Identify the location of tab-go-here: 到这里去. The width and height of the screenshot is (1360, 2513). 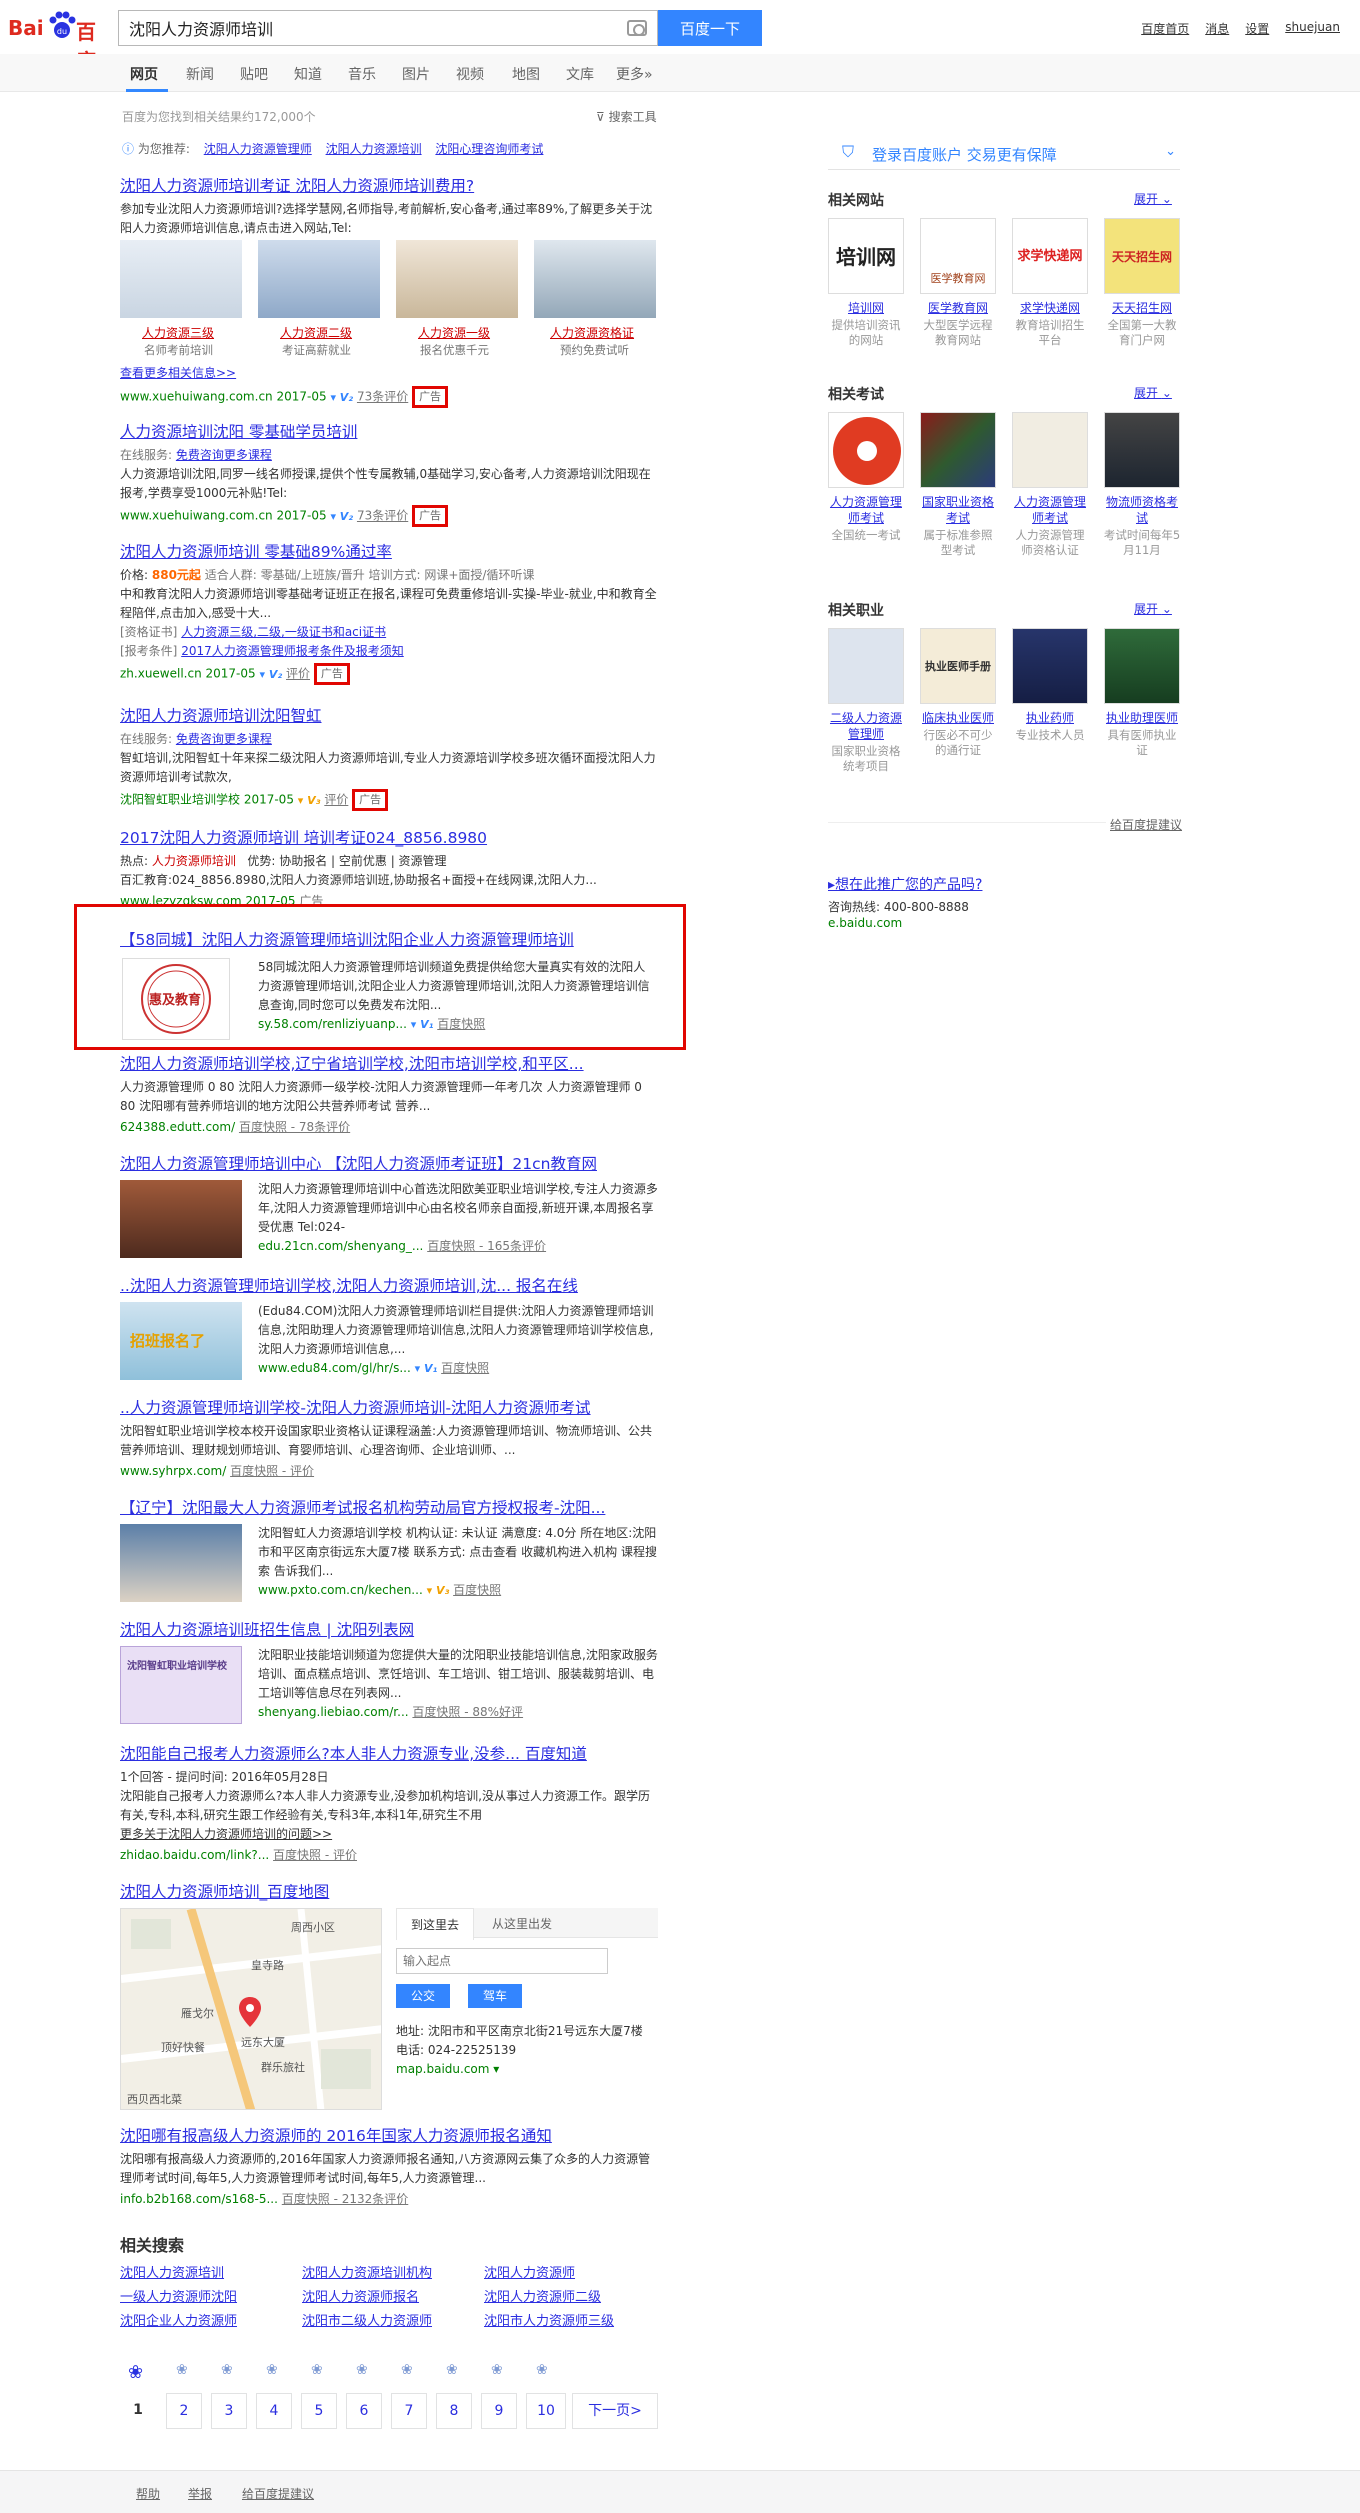
(435, 1924).